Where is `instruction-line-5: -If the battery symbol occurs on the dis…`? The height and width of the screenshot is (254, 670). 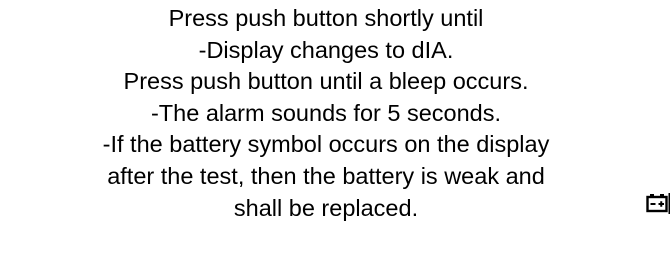 instruction-line-5: -If the battery symbol occurs on the dis… is located at coordinates (326, 144).